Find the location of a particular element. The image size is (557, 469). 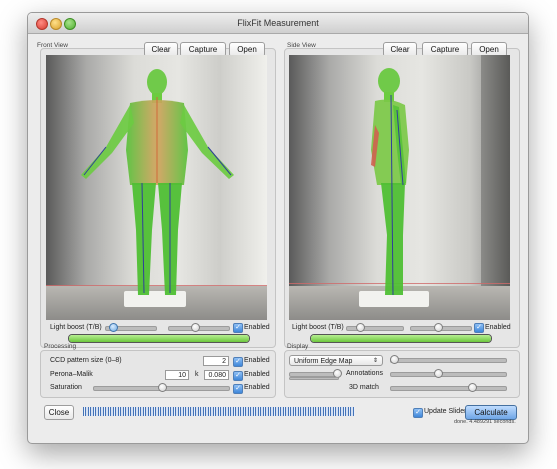

side-enabled-label: Enabled is located at coordinates (498, 327).